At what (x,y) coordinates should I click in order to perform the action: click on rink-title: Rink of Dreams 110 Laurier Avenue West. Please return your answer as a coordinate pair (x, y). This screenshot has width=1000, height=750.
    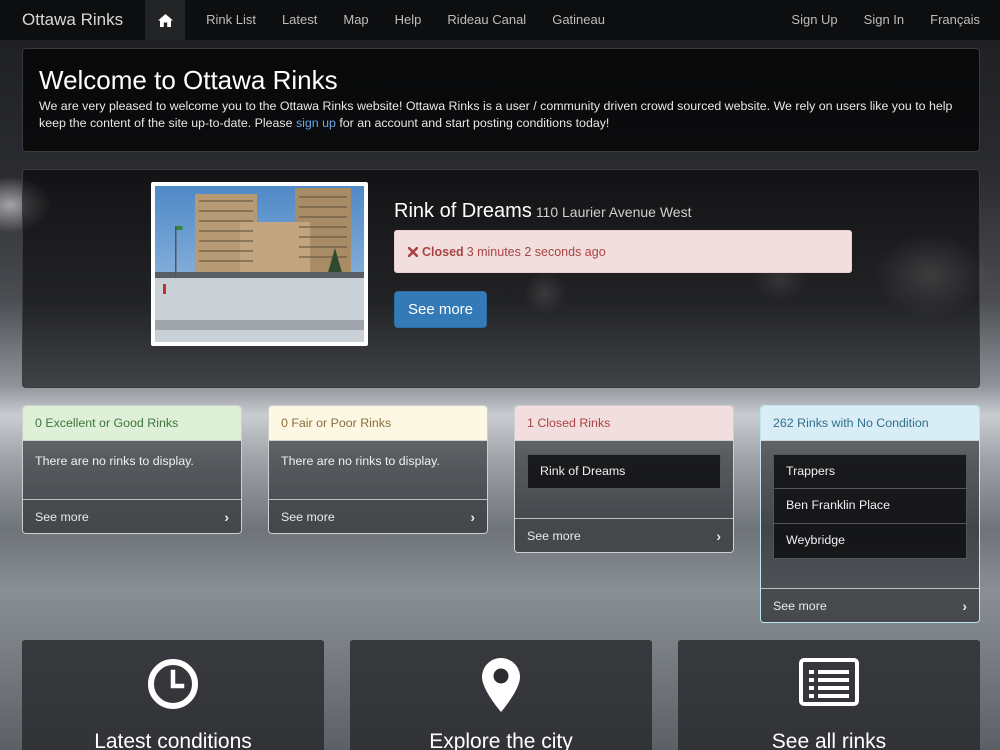
    Looking at the image, I should click on (542, 211).